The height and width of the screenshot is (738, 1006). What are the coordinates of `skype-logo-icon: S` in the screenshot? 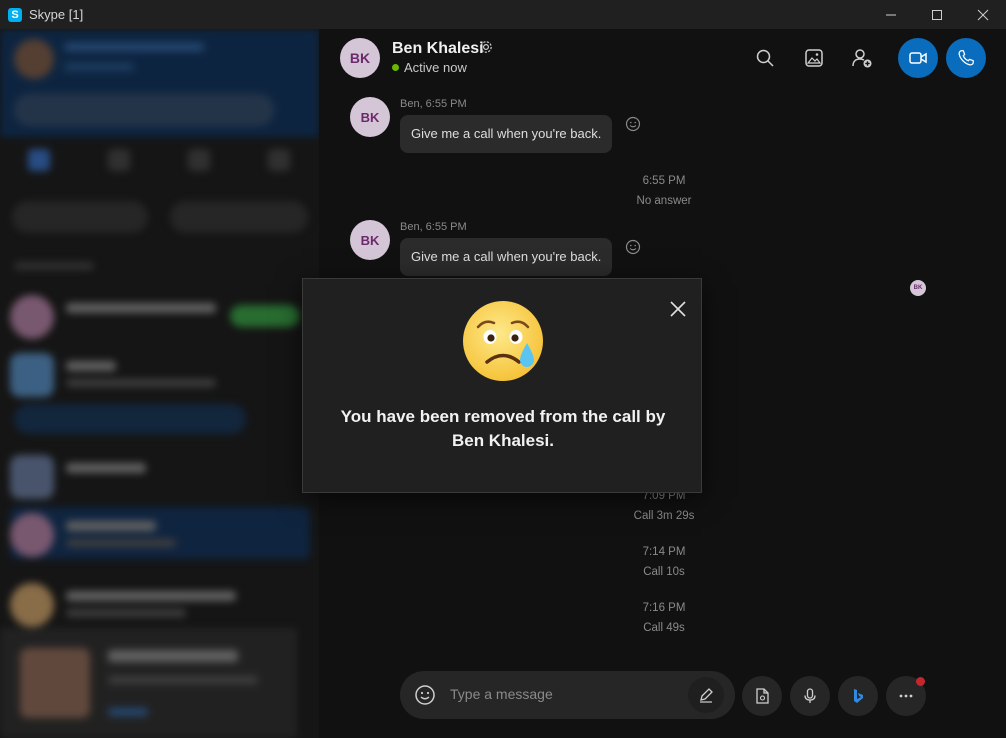 It's located at (15, 14).